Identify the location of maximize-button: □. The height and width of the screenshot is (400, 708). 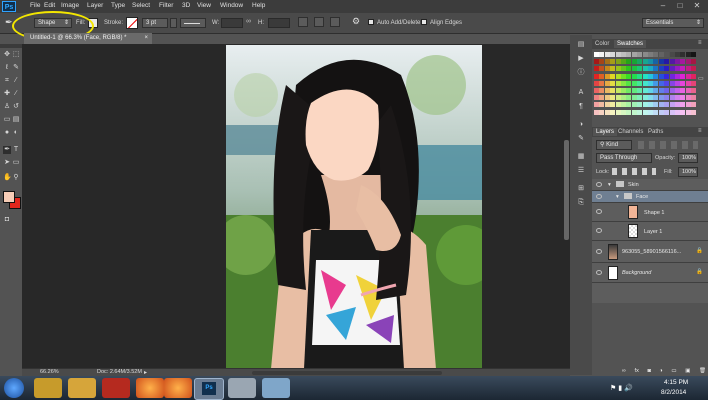
(680, 6).